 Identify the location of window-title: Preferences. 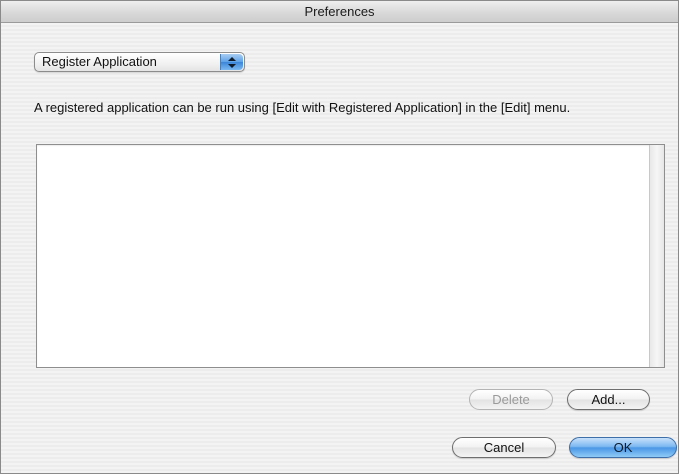
(339, 11).